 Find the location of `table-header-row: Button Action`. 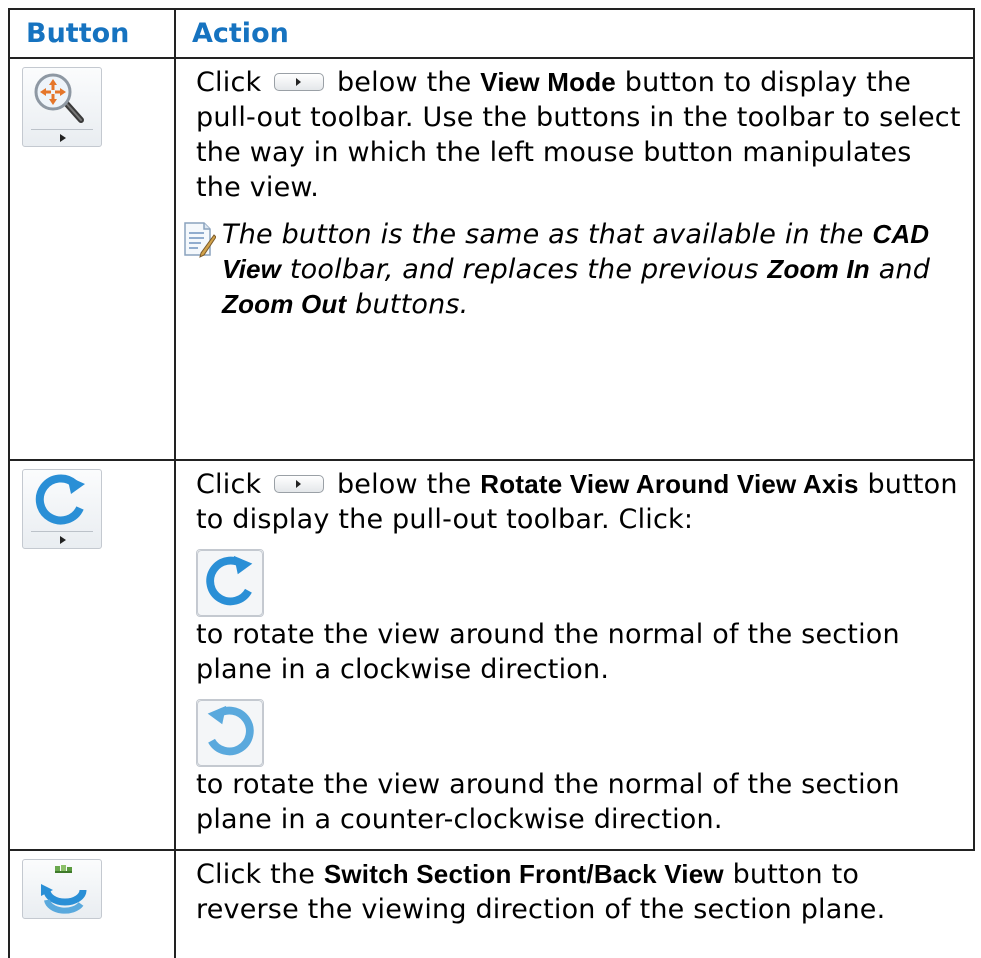

table-header-row: Button Action is located at coordinates (491, 33).